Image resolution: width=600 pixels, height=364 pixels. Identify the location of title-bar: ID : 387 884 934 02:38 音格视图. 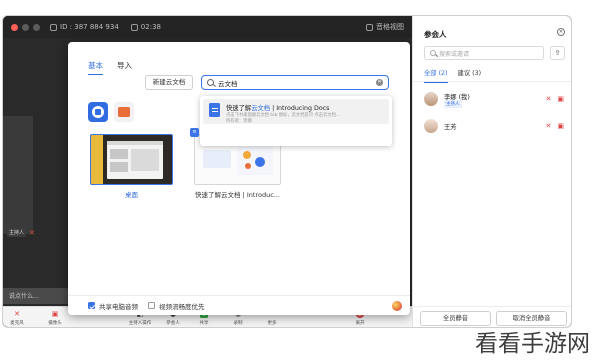
(207, 27).